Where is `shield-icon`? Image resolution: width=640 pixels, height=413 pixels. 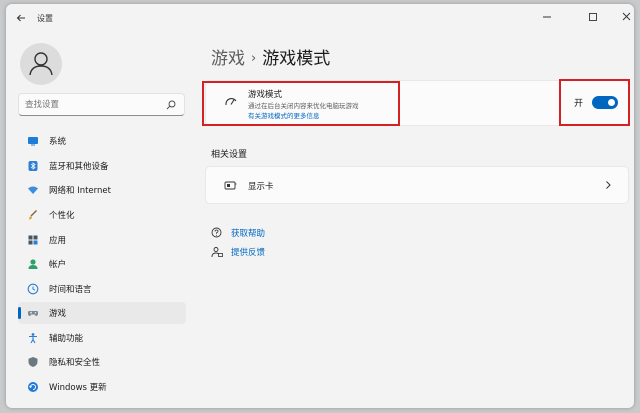
shield-icon is located at coordinates (33, 362).